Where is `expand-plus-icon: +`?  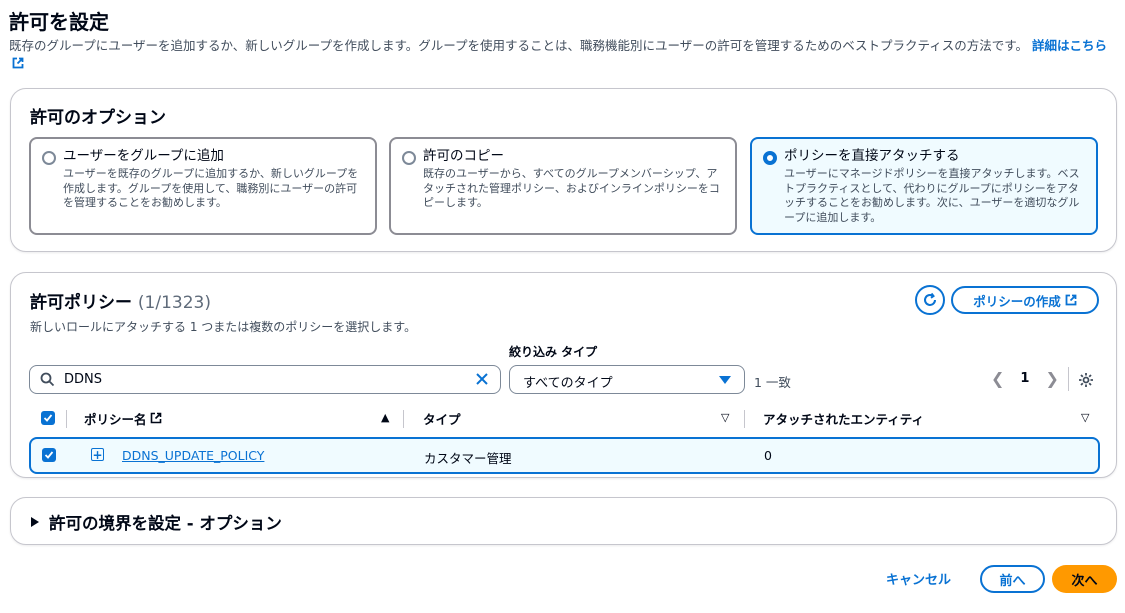 expand-plus-icon: + is located at coordinates (97, 454).